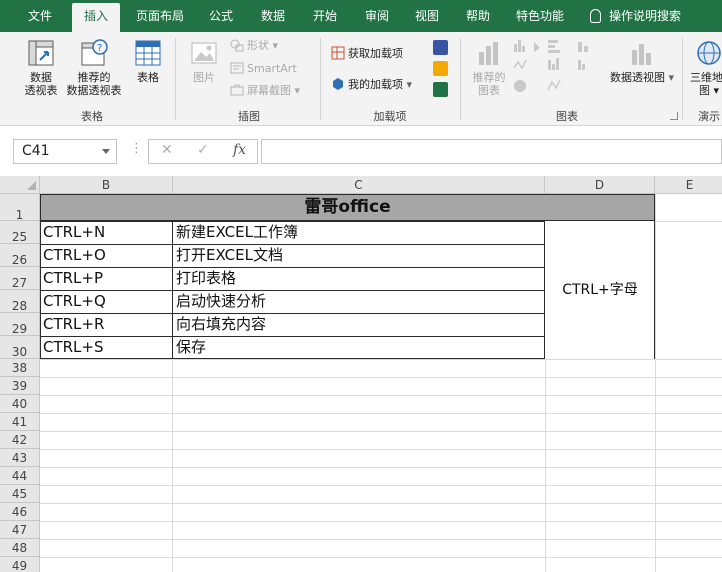 This screenshot has width=722, height=572. What do you see at coordinates (20, 324) in the screenshot?
I see `row-header: 29` at bounding box center [20, 324].